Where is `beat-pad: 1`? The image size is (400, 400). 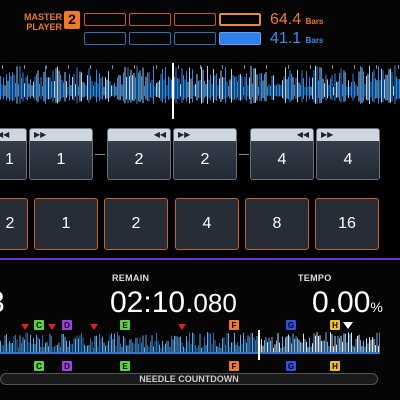
beat-pad: 1 is located at coordinates (66, 224).